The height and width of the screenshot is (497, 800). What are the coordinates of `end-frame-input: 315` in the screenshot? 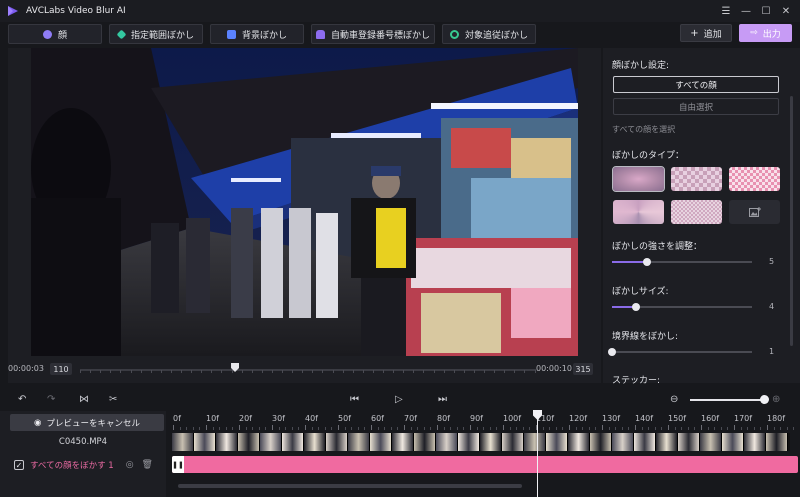 It's located at (583, 369).